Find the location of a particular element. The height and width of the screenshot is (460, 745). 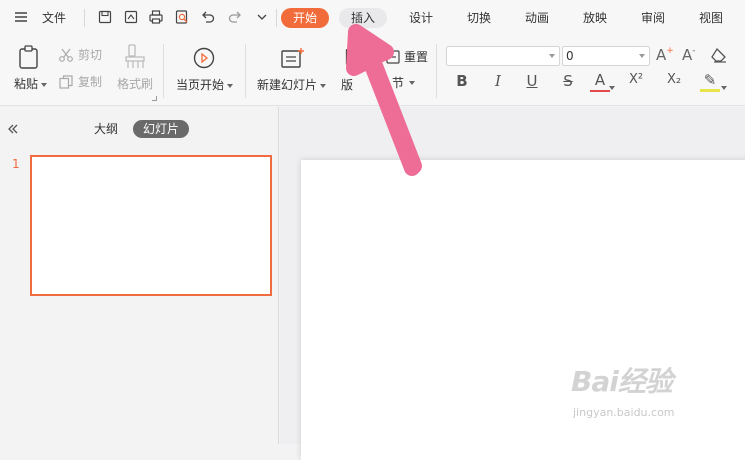

tab-animation: 动画 is located at coordinates (537, 18).